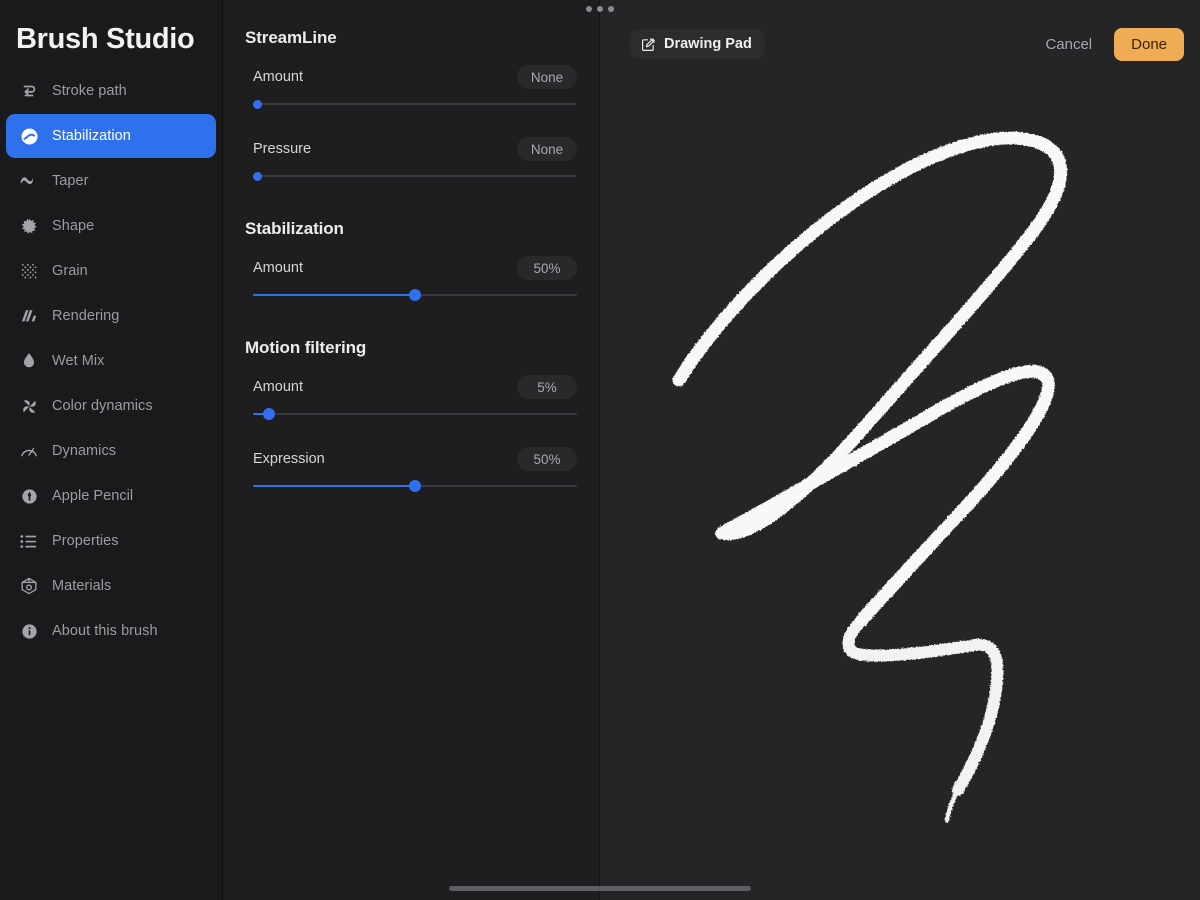 This screenshot has width=1200, height=900. I want to click on sidebar-item-label: Taper, so click(70, 181).